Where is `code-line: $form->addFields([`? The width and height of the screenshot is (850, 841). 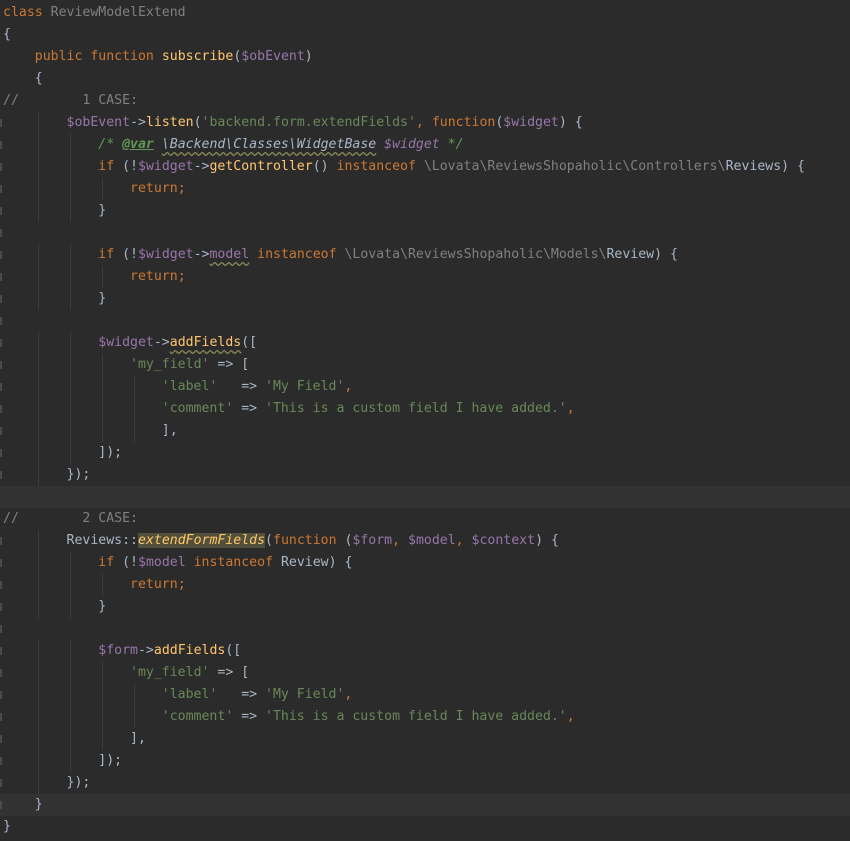 code-line: $form->addFields([ is located at coordinates (425, 651).